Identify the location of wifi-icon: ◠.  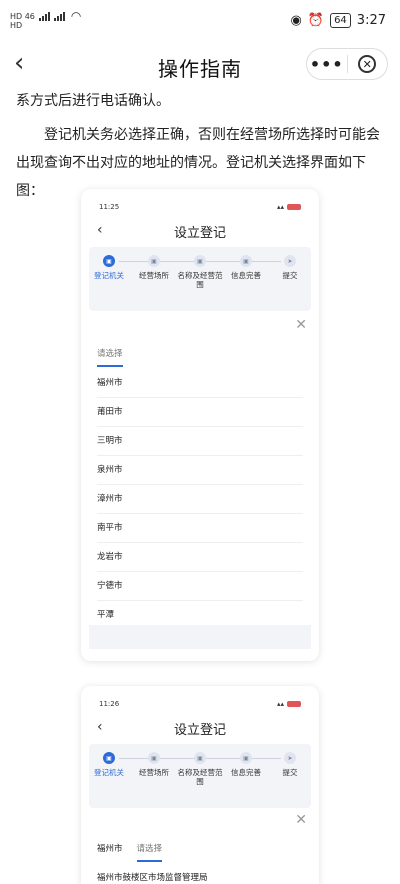
(76, 16).